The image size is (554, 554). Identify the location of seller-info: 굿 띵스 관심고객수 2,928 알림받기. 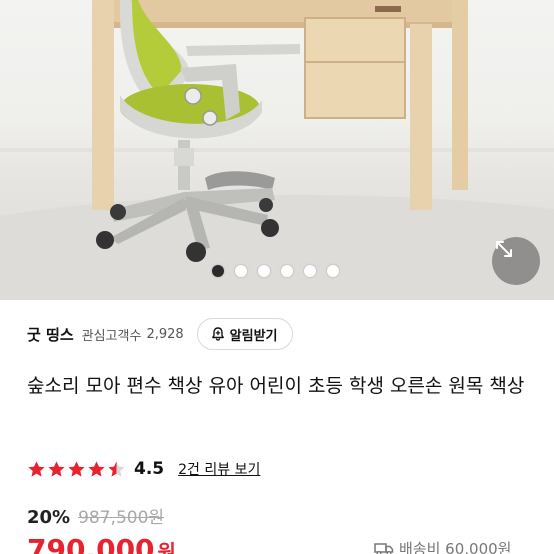
(277, 334).